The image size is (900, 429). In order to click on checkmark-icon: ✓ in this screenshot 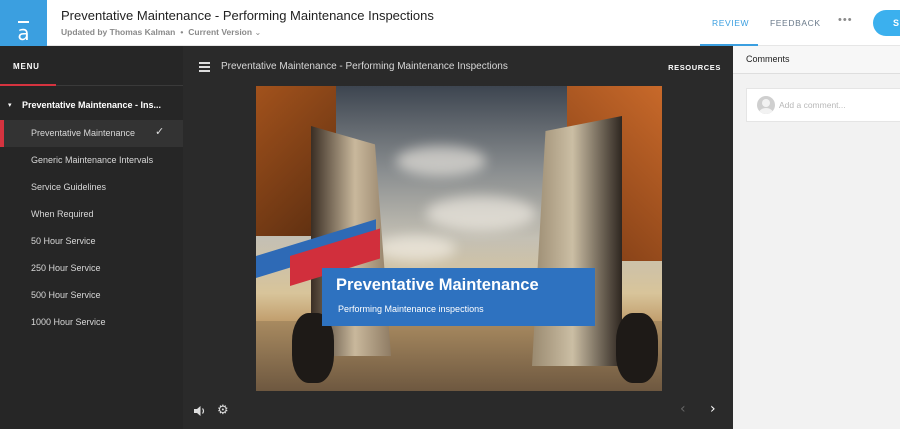, I will do `click(160, 132)`.